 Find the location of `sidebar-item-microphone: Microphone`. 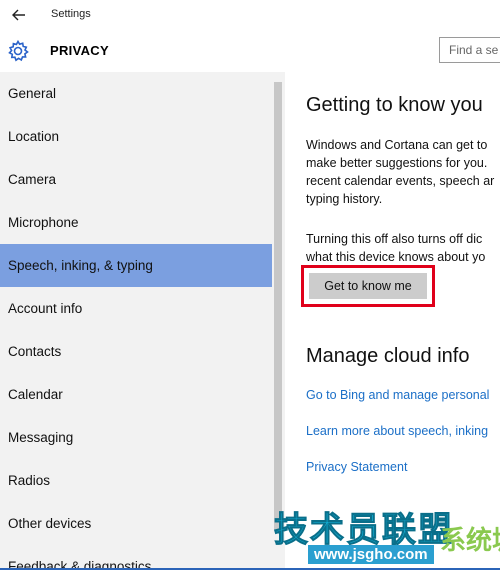

sidebar-item-microphone: Microphone is located at coordinates (136, 222).